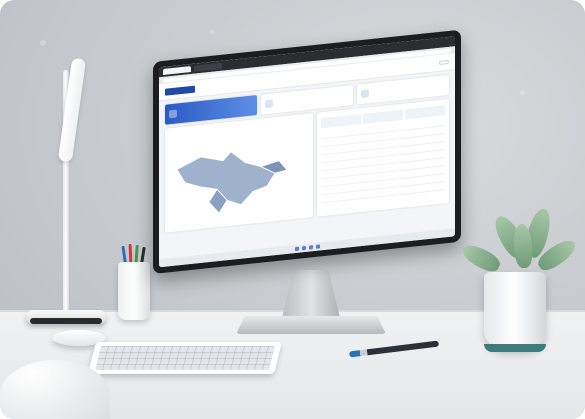 Image resolution: width=585 pixels, height=419 pixels. Describe the element at coordinates (481, 258) in the screenshot. I see `plant-leaf` at that location.